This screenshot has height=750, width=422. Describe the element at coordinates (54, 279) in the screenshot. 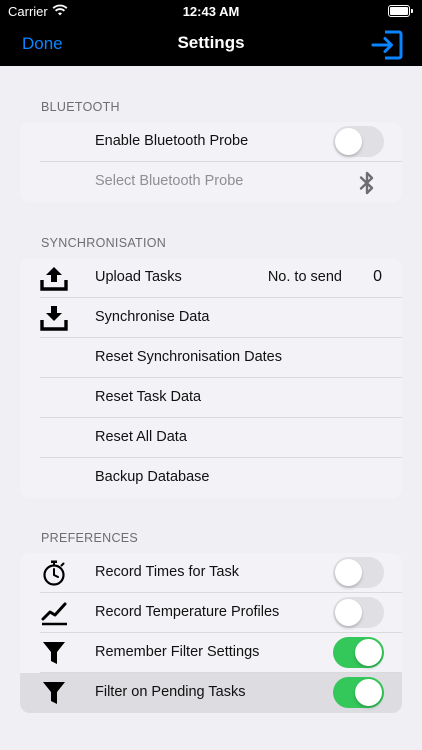

I see `upload-icon` at that location.